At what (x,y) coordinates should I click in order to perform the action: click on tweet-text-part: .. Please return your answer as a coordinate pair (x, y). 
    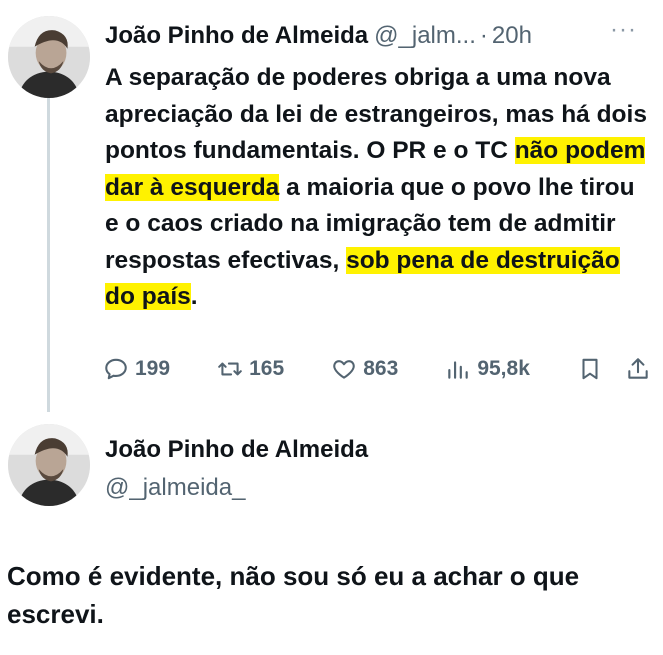
    Looking at the image, I should click on (194, 296).